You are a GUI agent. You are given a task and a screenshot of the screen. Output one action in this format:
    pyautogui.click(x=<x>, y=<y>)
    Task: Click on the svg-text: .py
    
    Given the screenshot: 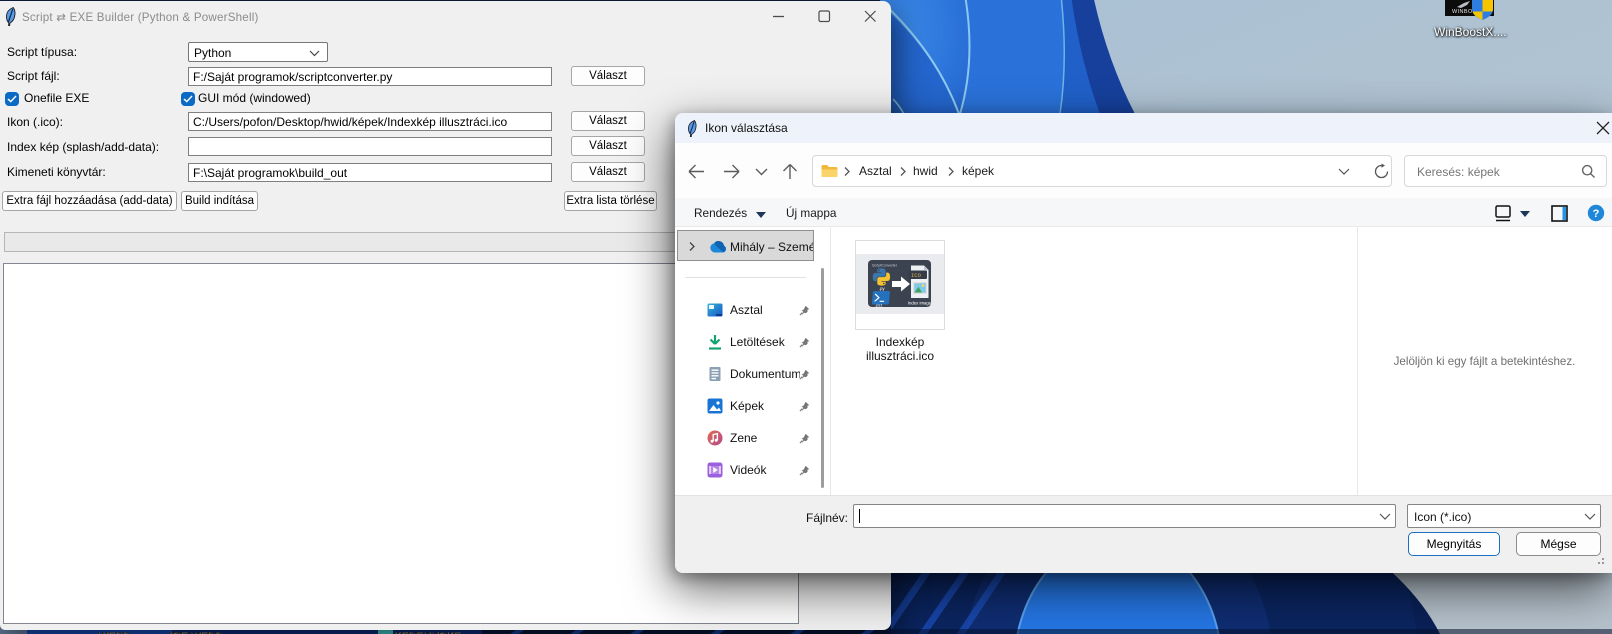 What is the action you would take?
    pyautogui.click(x=882, y=288)
    